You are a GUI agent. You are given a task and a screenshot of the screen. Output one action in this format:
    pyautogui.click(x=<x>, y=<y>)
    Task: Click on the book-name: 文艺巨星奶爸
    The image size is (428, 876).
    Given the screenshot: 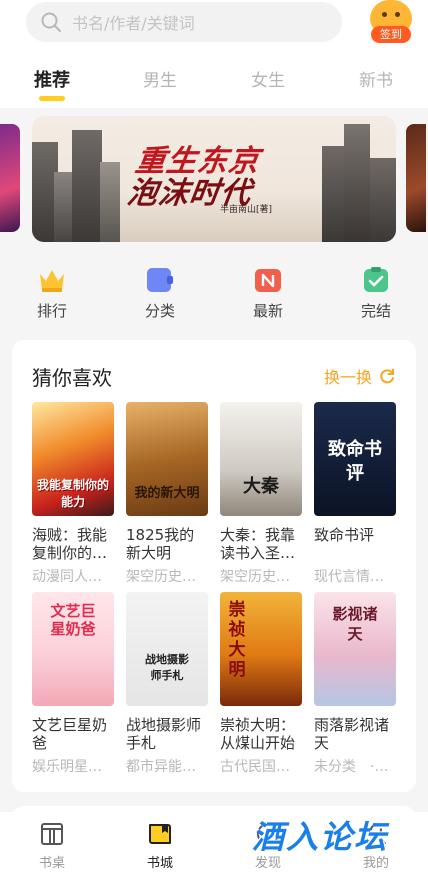 What is the action you would take?
    pyautogui.click(x=70, y=734)
    